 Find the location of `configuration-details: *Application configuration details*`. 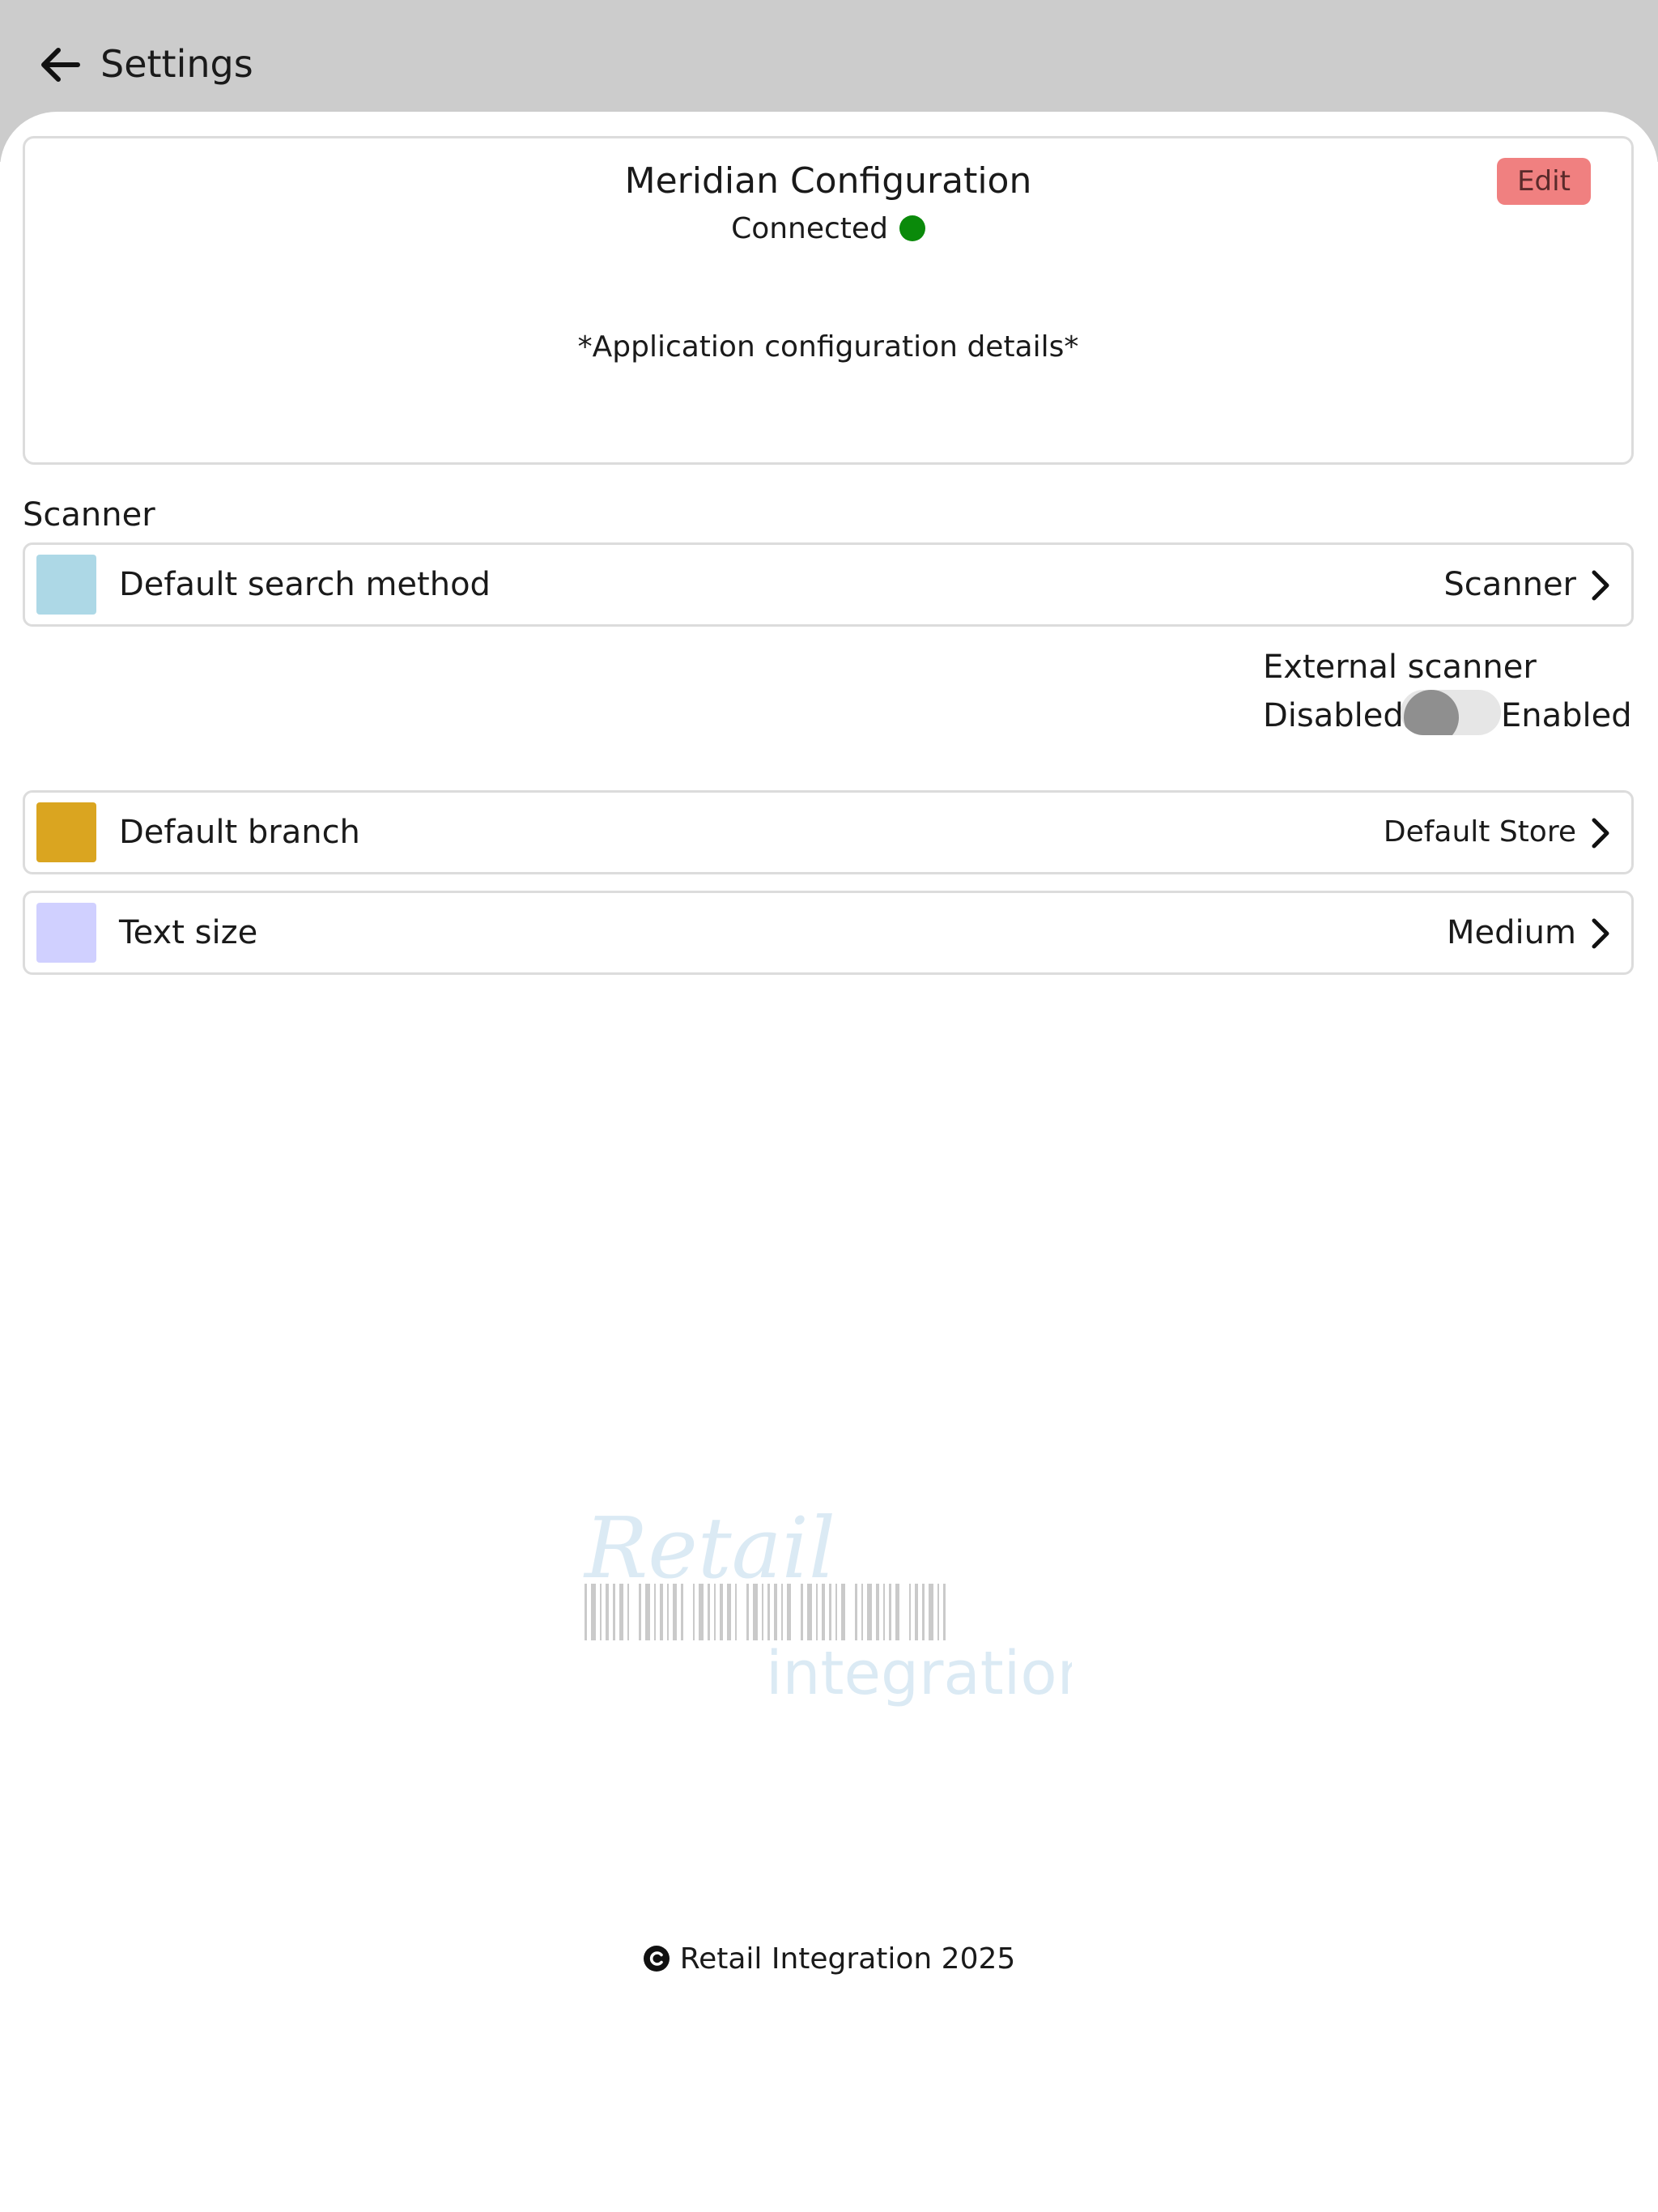

configuration-details: *Application configuration details* is located at coordinates (828, 347).